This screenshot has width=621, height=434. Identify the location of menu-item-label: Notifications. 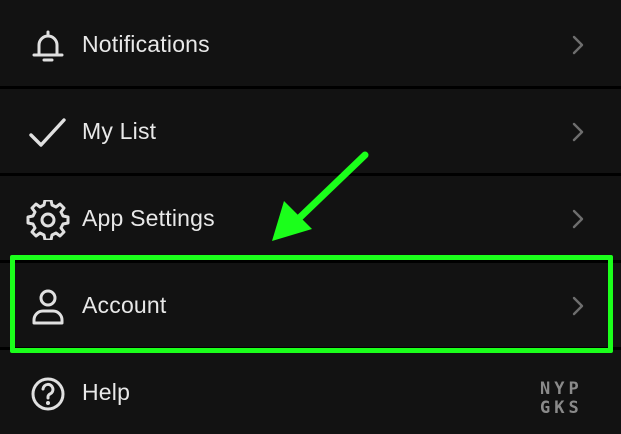
(146, 44).